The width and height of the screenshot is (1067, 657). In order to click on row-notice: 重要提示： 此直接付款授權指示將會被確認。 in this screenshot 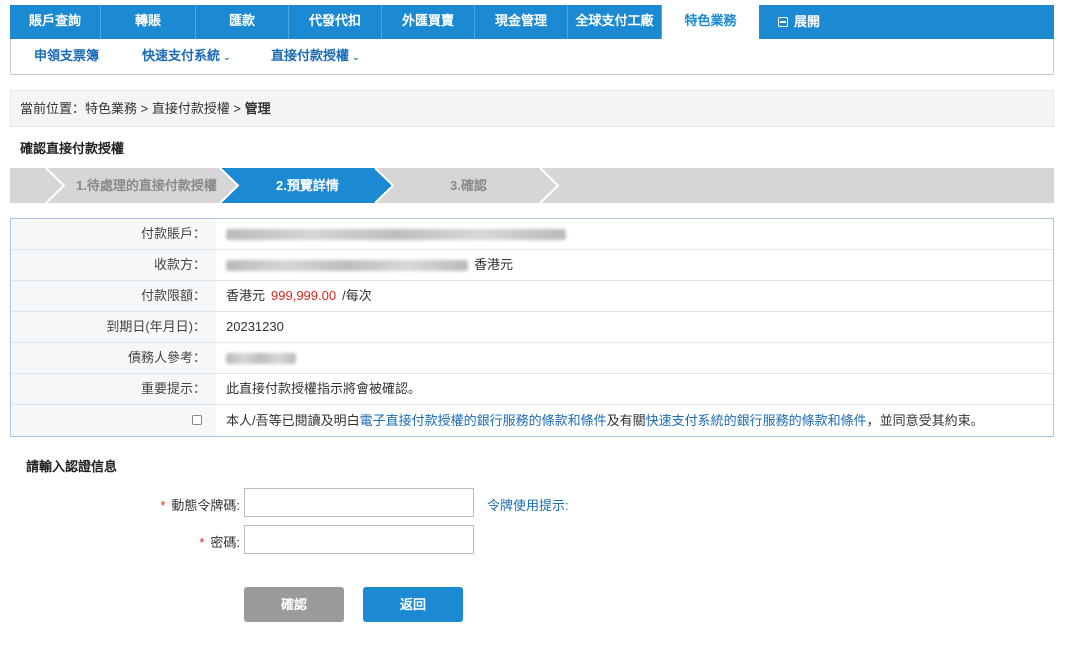, I will do `click(532, 389)`.